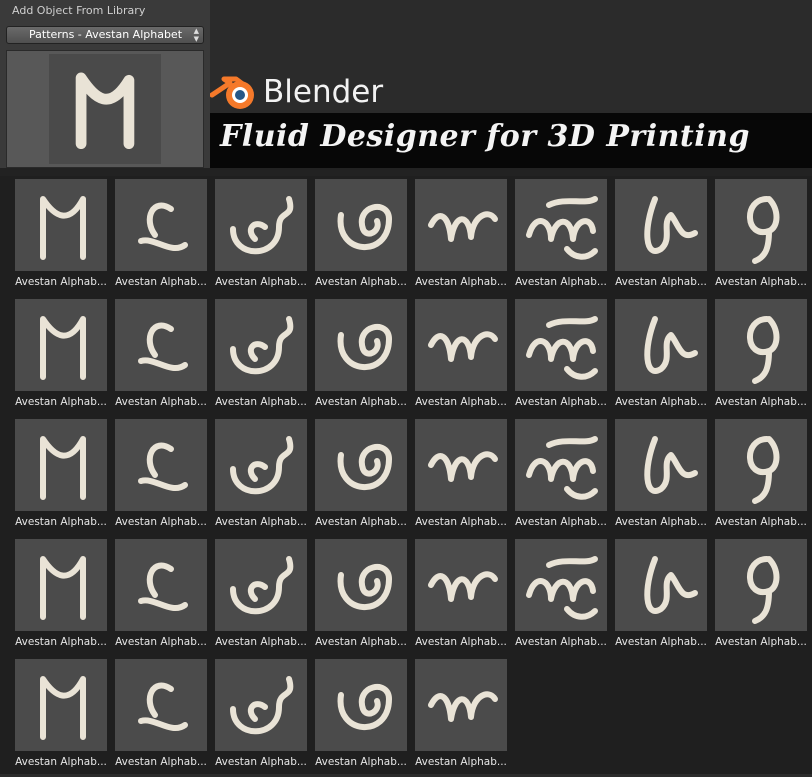 This screenshot has width=812, height=777. What do you see at coordinates (105, 35) in the screenshot?
I see `category-select: Patterns - Avestan Alphabet ▲ ▼` at bounding box center [105, 35].